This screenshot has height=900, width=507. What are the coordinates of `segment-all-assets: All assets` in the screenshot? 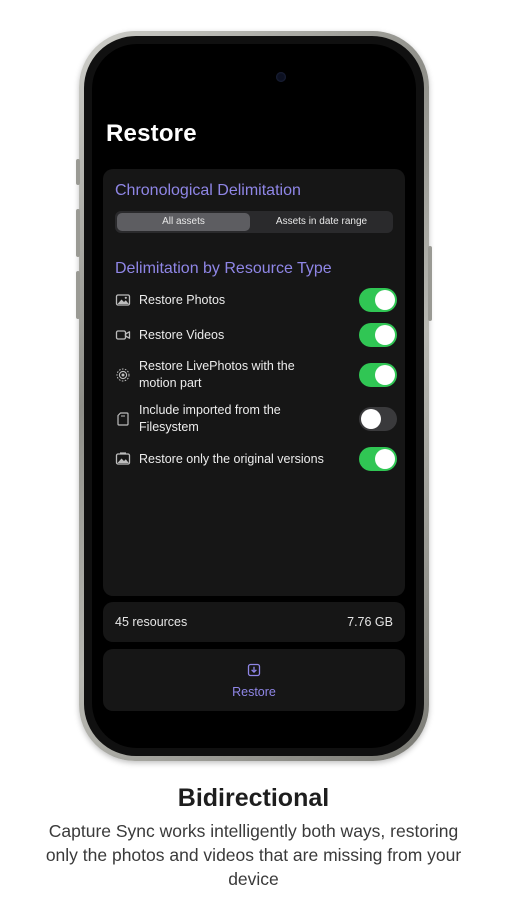 It's located at (183, 222).